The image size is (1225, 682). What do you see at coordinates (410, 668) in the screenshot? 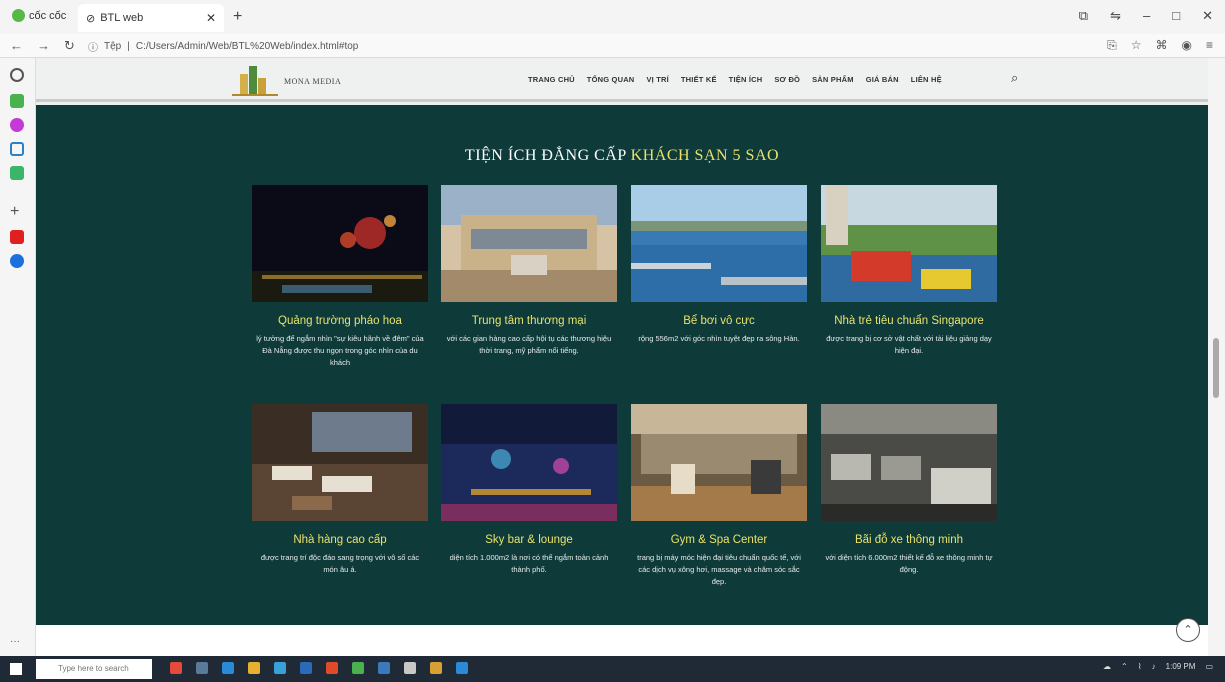
I see `settings-icon` at bounding box center [410, 668].